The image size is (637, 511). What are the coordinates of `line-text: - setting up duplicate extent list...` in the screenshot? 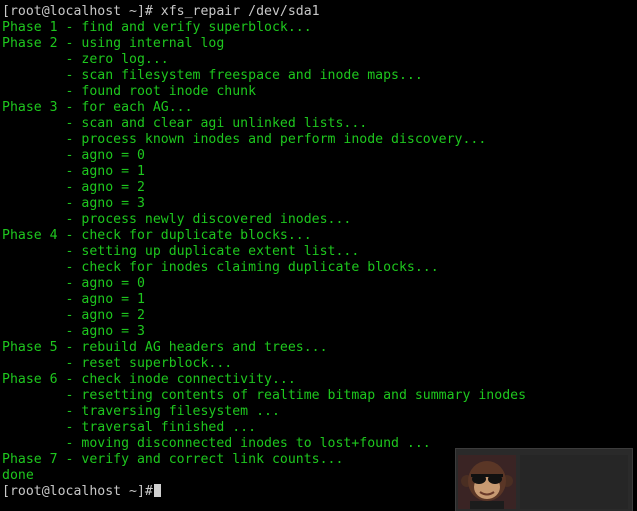 It's located at (181, 251).